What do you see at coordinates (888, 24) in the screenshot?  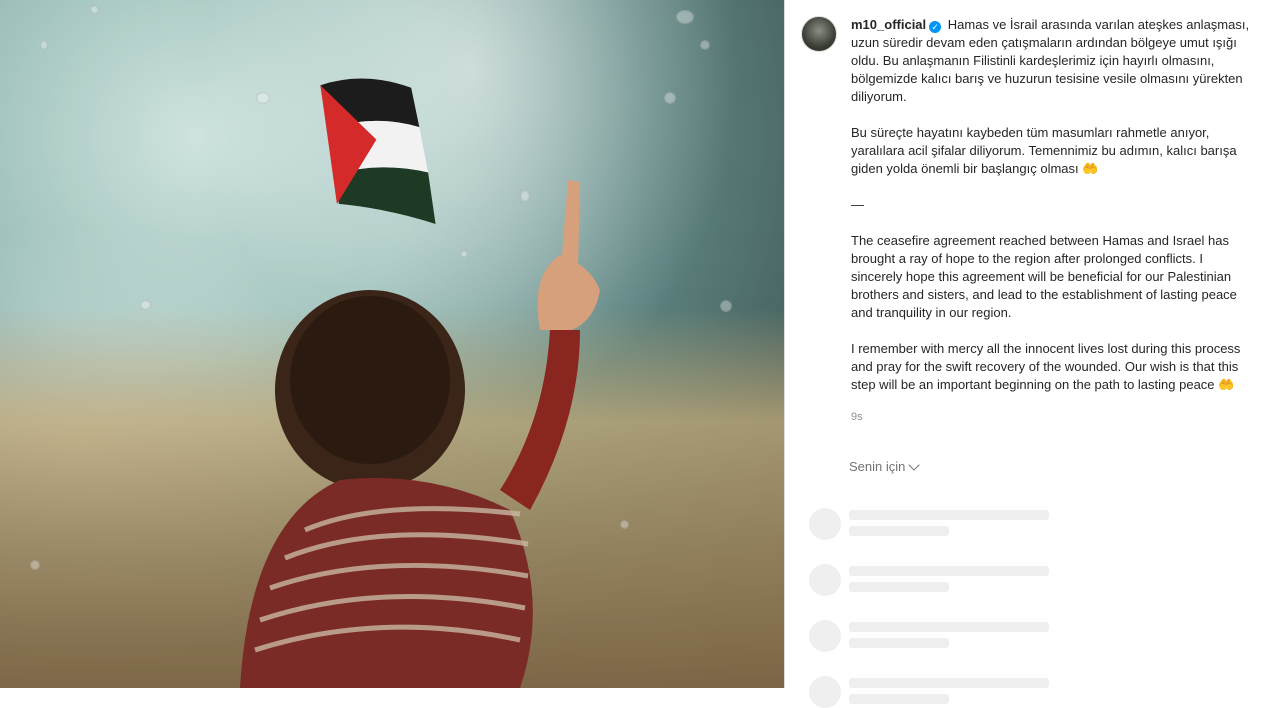 I see `username-link: m10_official` at bounding box center [888, 24].